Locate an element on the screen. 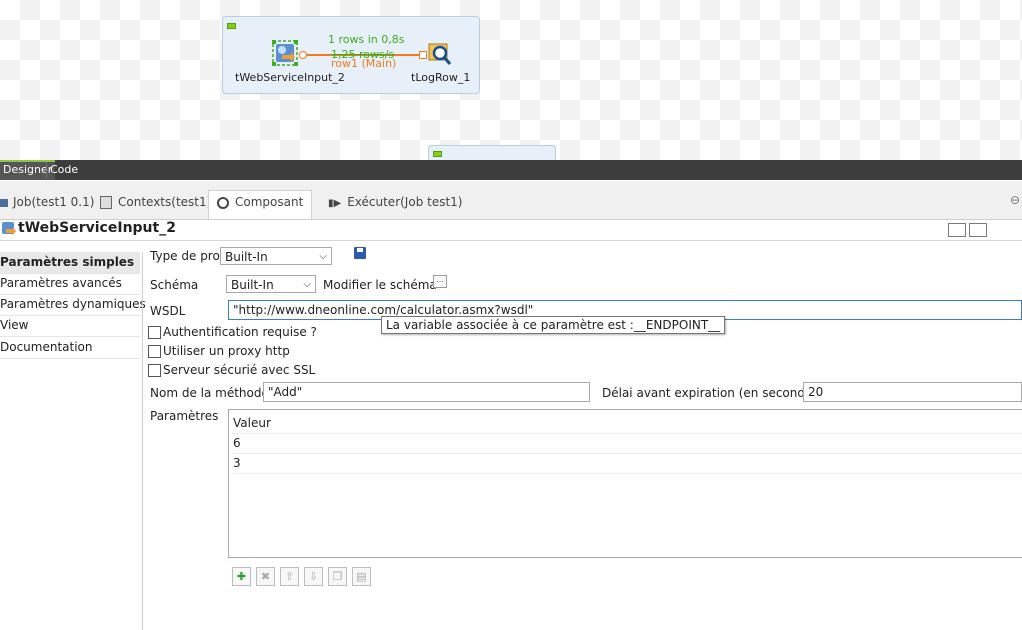 This screenshot has width=1022, height=630. subjob-2-collapse-toggle is located at coordinates (437, 154).